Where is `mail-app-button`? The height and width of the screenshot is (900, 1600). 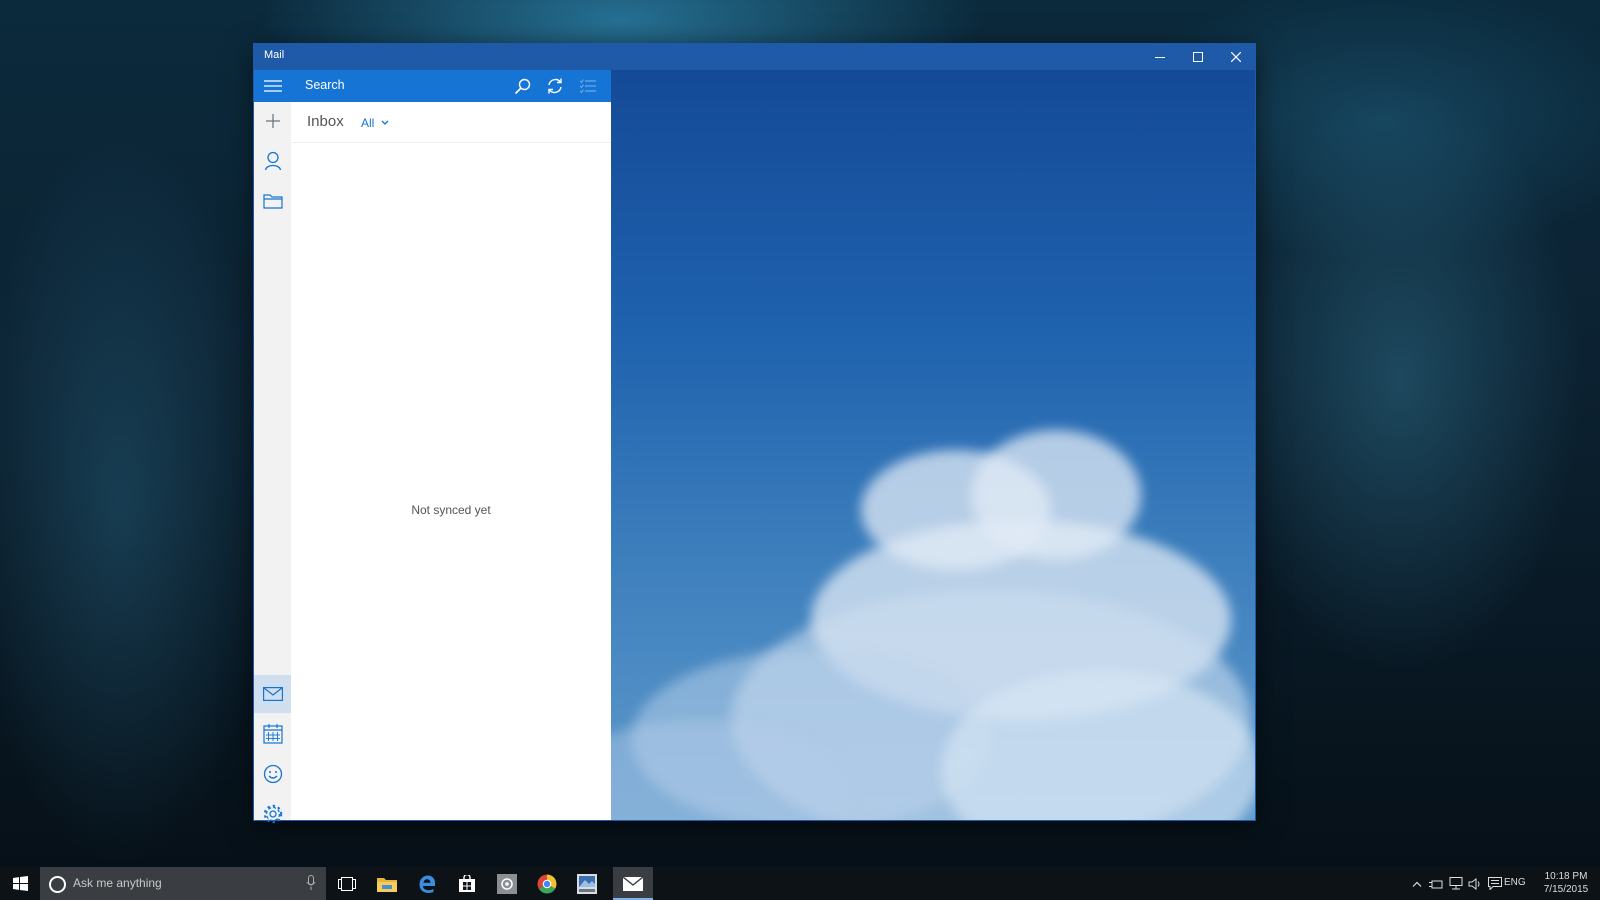
mail-app-button is located at coordinates (633, 883).